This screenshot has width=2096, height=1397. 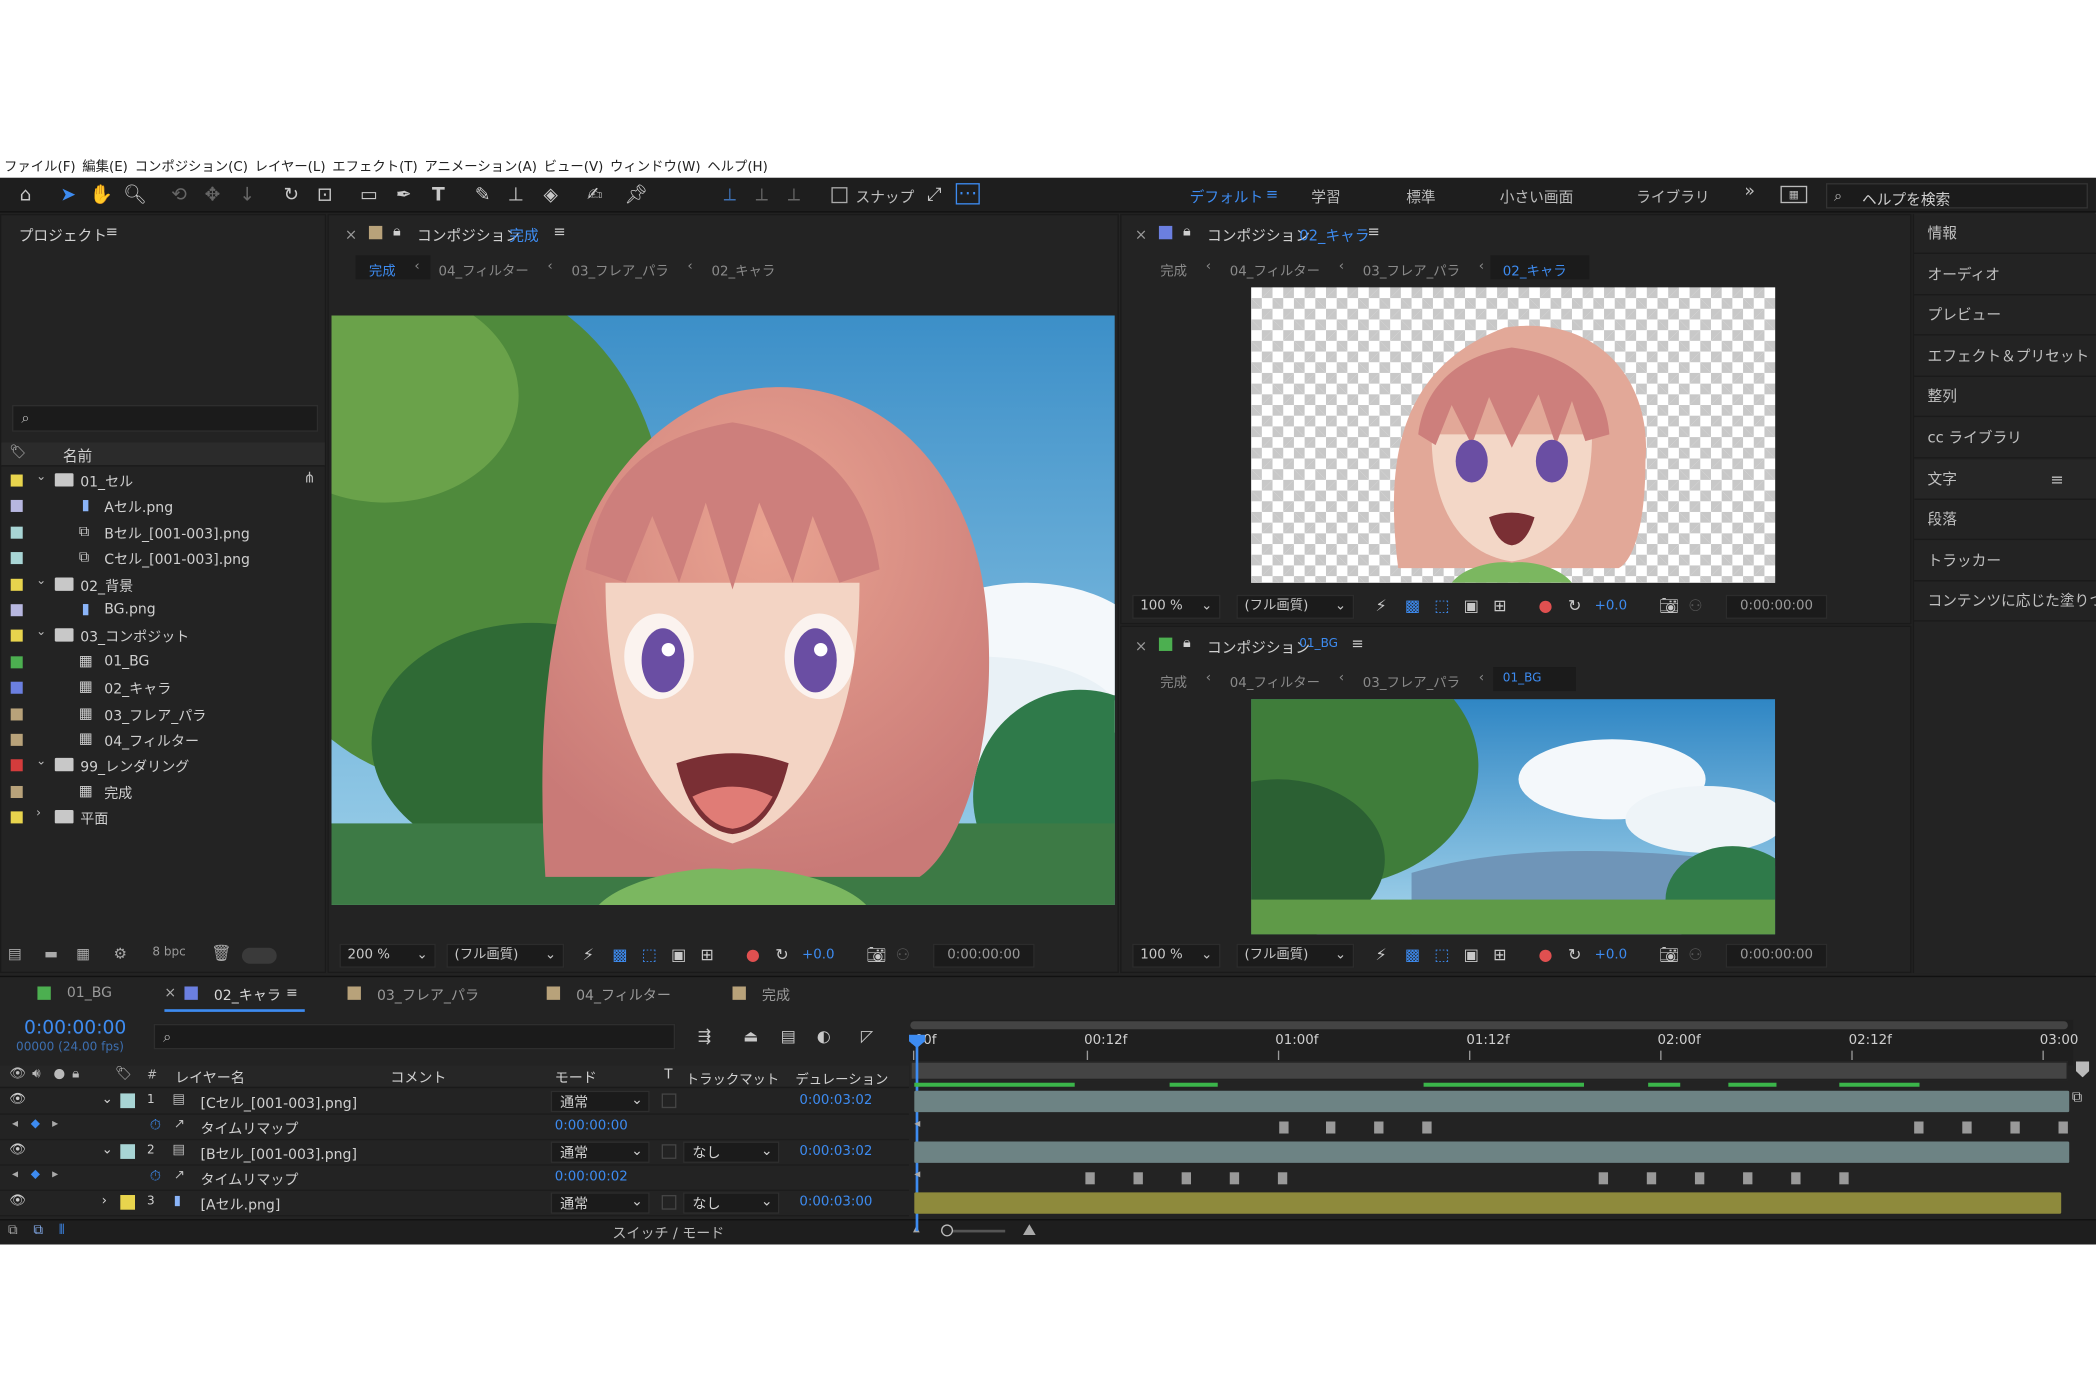 I want to click on right-panel-item: 情報, so click(x=2005, y=234).